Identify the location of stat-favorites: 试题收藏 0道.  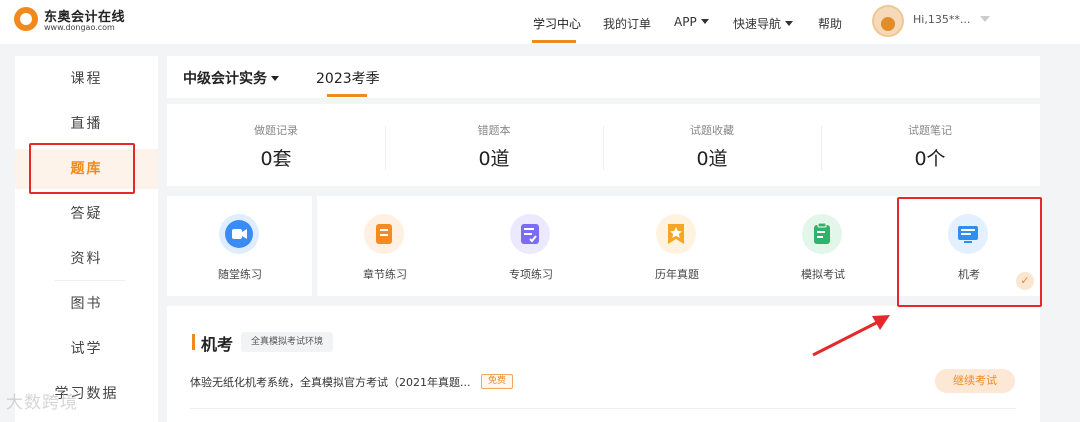
(712, 145).